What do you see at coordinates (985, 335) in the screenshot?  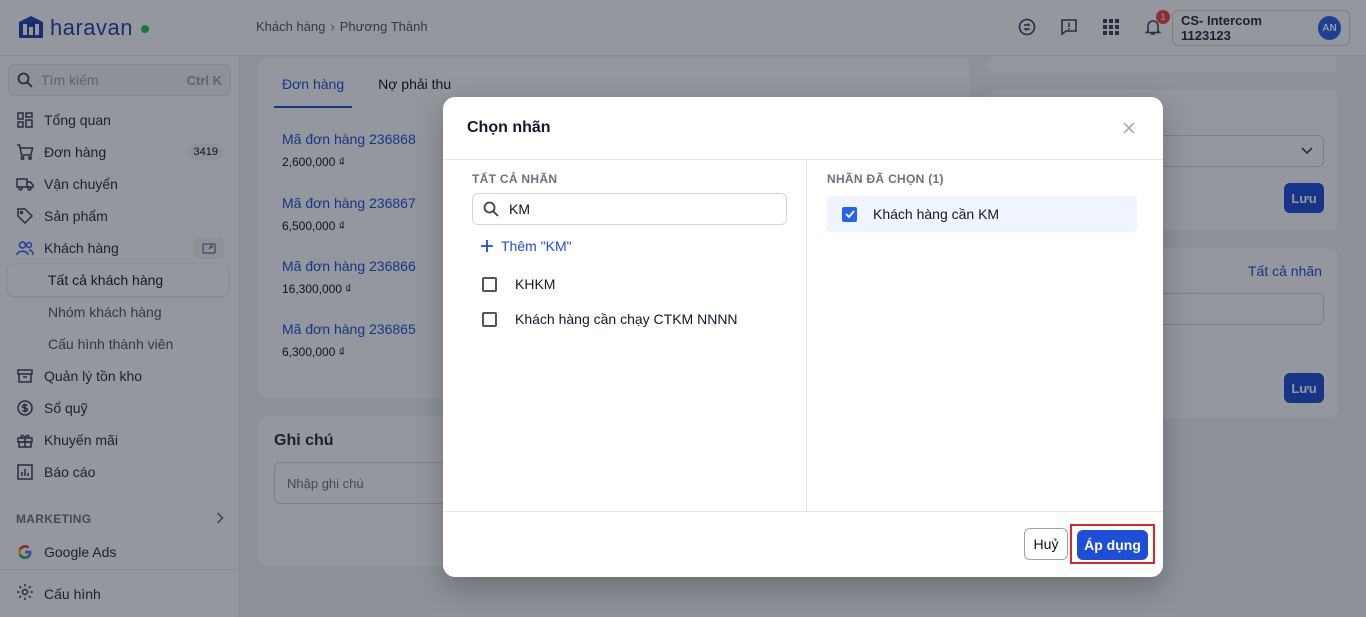 I see `selected-tags-column: NHÃN ĐÃ CHỌN (1) Khách hàng cần KM` at bounding box center [985, 335].